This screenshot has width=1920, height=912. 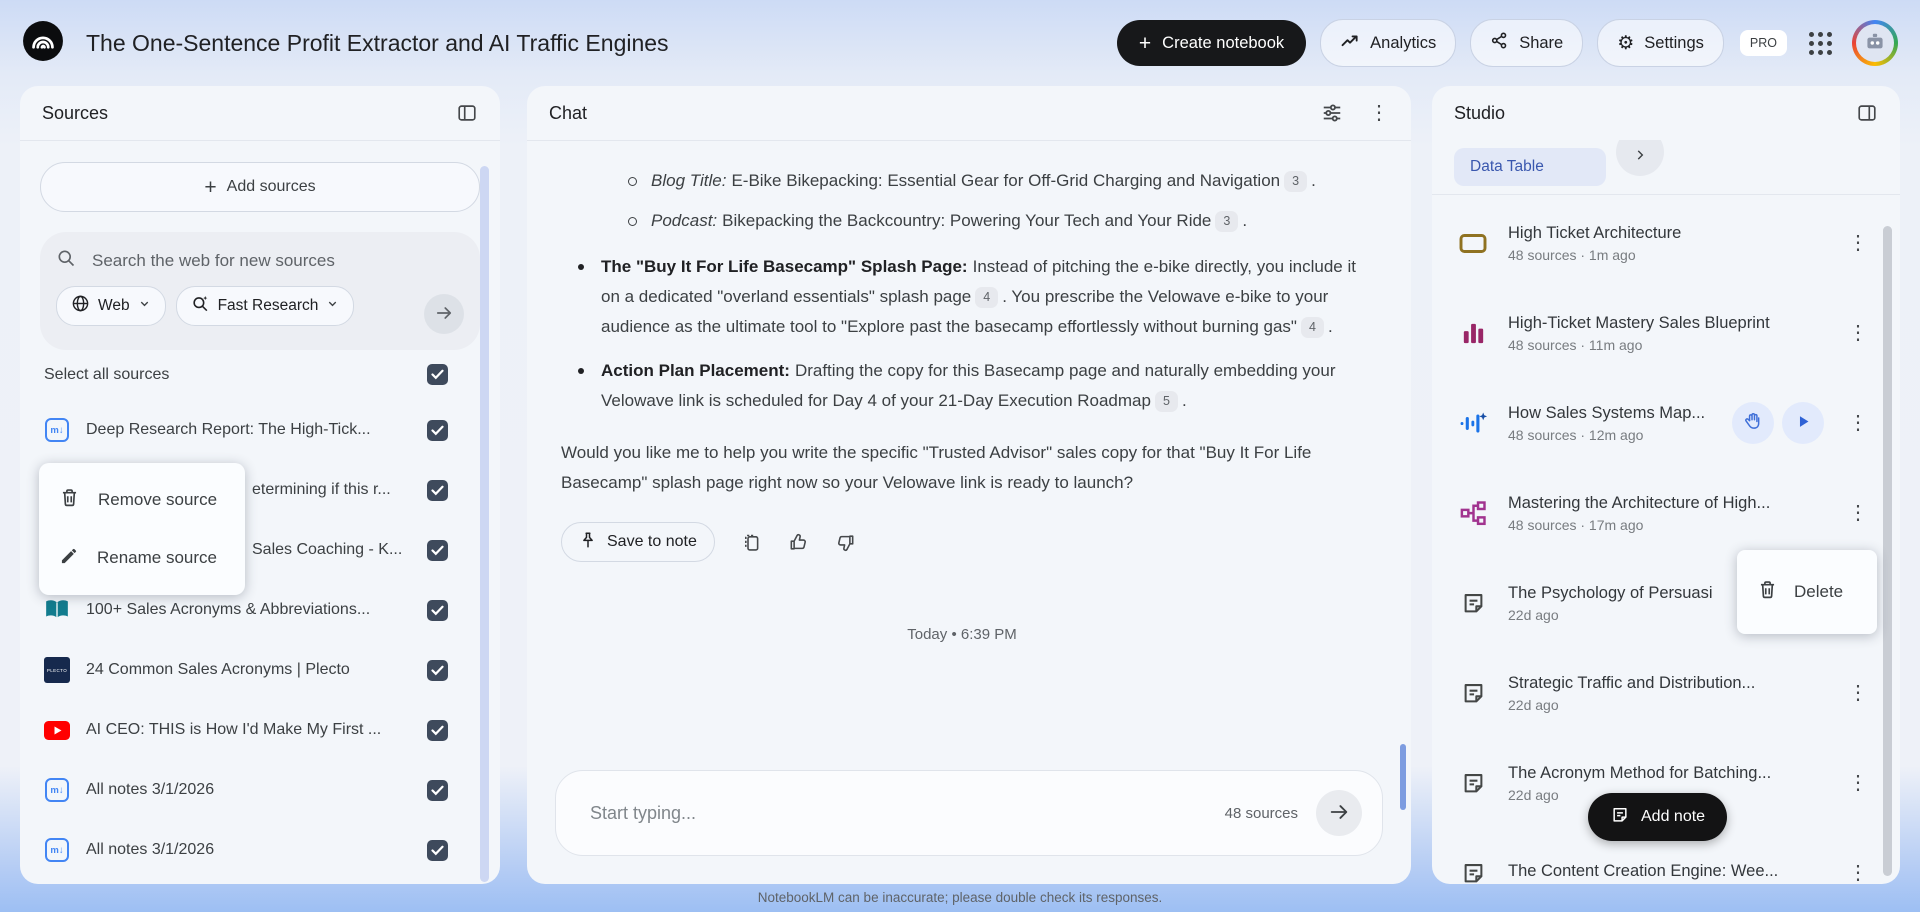 I want to click on flashcards-icon, so click(x=1473, y=243).